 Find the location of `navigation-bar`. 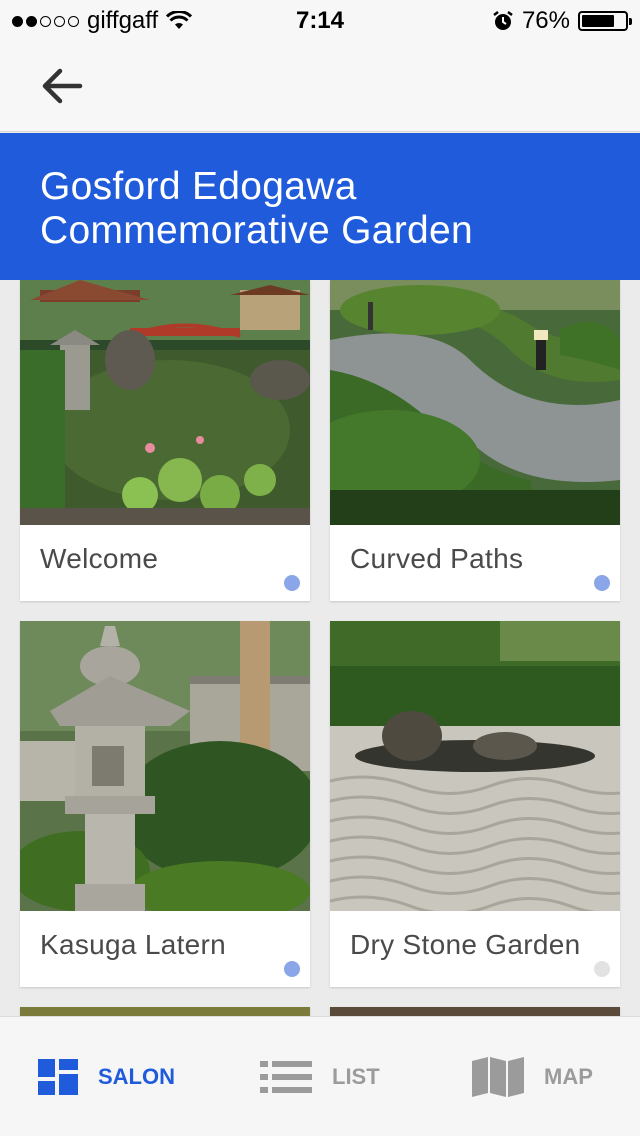

navigation-bar is located at coordinates (320, 86).